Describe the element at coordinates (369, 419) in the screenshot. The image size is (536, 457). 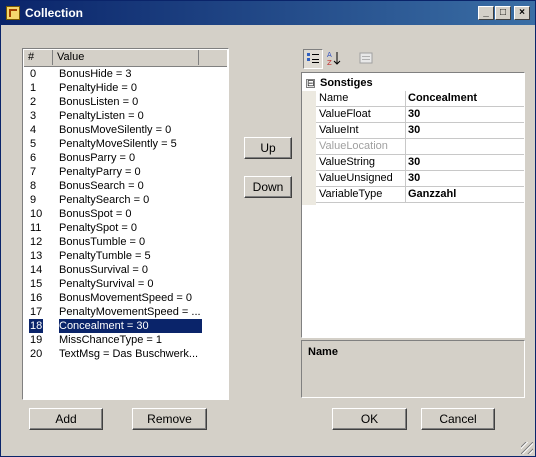
I see `ok-button: OK` at that location.